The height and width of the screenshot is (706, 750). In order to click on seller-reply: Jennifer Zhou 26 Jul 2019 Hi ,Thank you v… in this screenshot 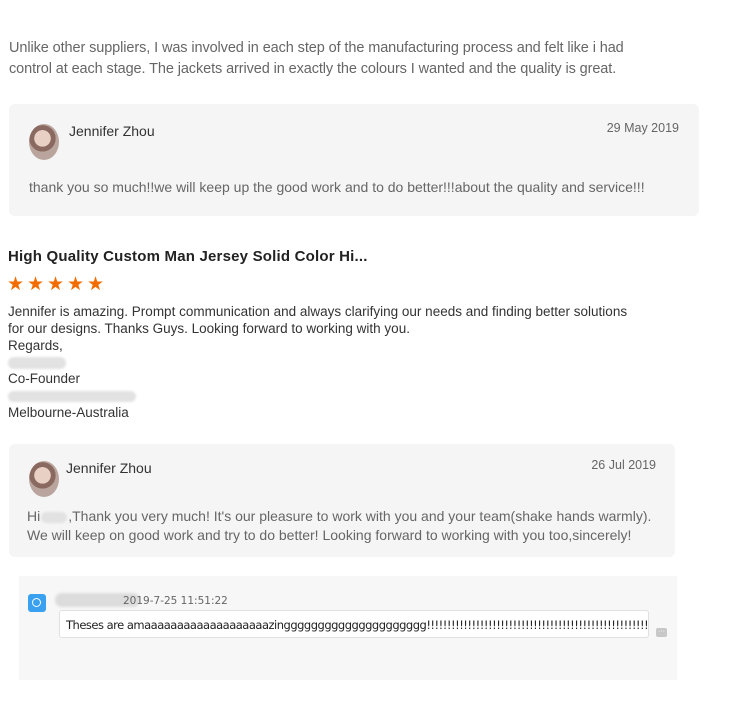, I will do `click(342, 500)`.